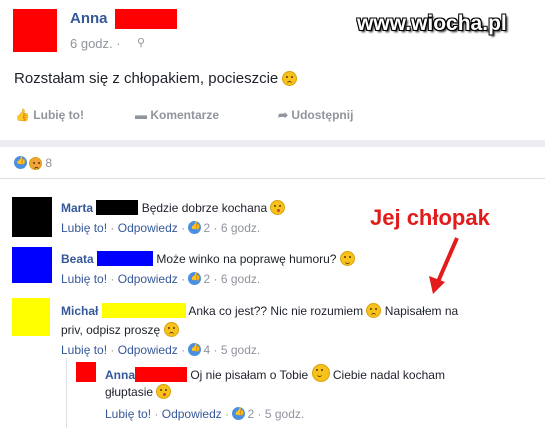  I want to click on post-text: Rozstałam się z chłopakiem, pocieszcie, so click(146, 78).